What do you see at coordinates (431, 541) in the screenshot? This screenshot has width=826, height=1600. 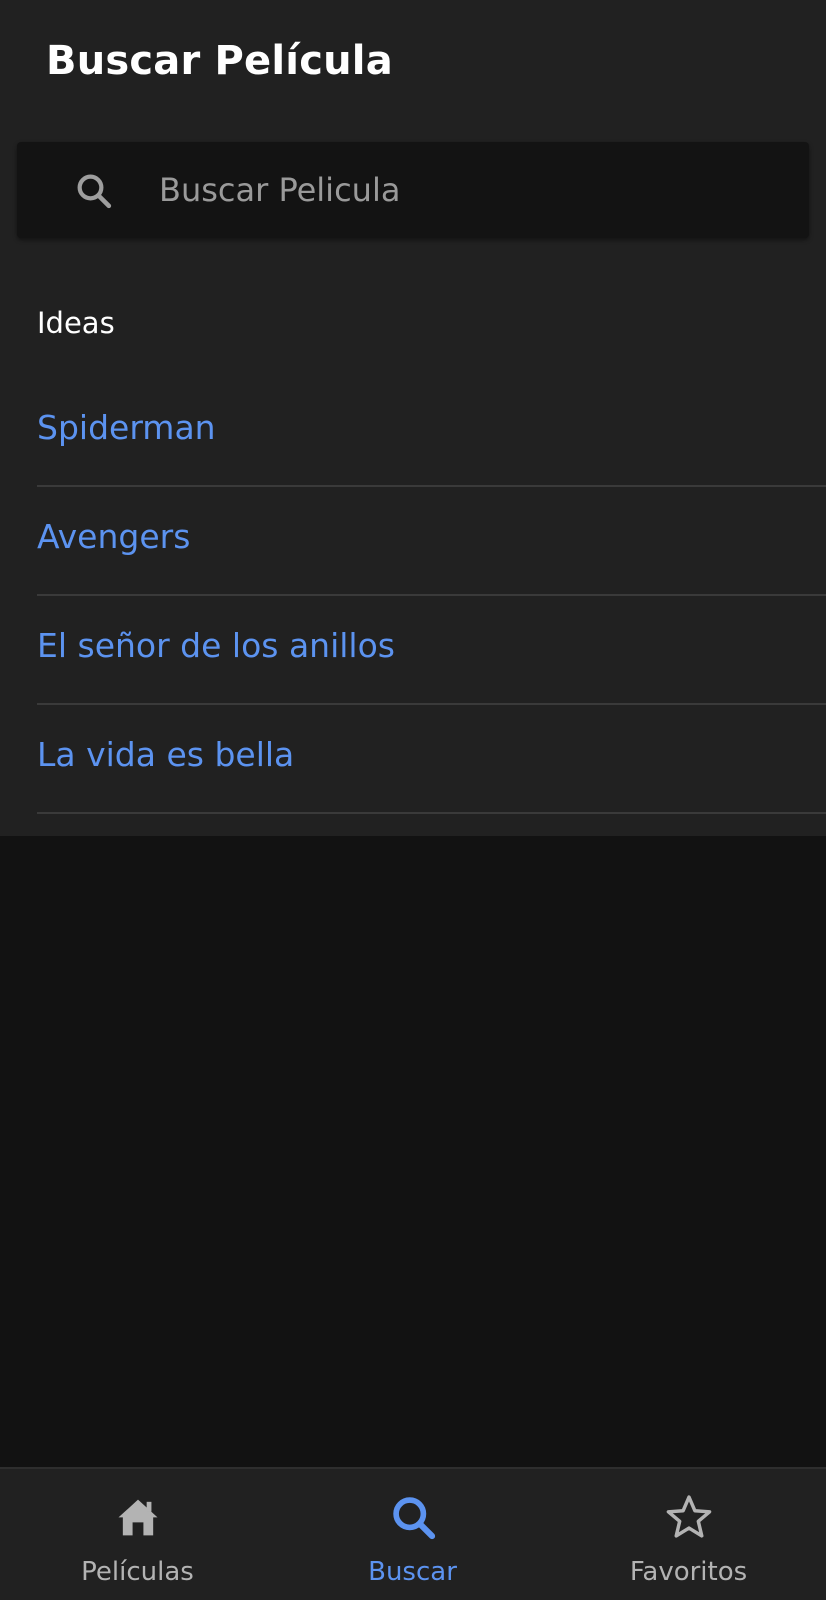 I see `idea-item-avengers: Avengers` at bounding box center [431, 541].